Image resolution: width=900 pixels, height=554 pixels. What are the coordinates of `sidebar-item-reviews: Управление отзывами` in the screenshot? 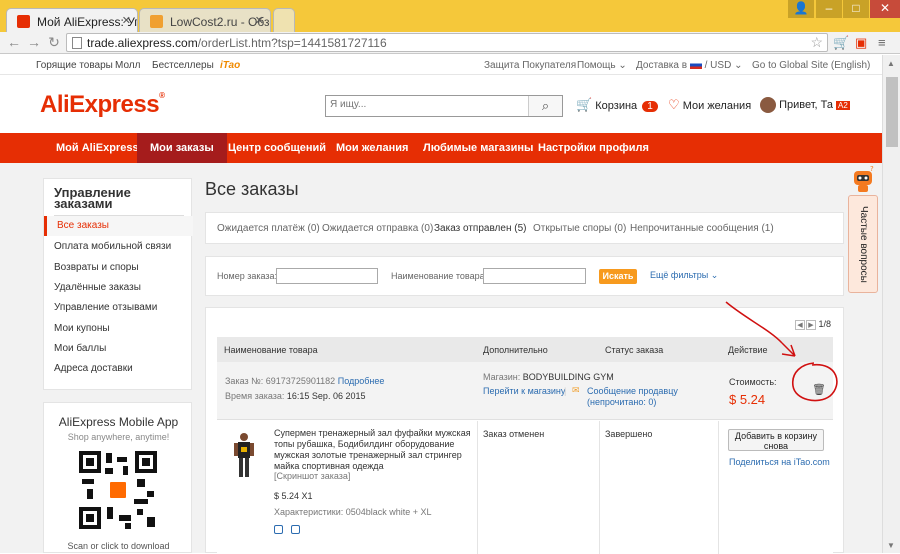 It's located at (105, 307).